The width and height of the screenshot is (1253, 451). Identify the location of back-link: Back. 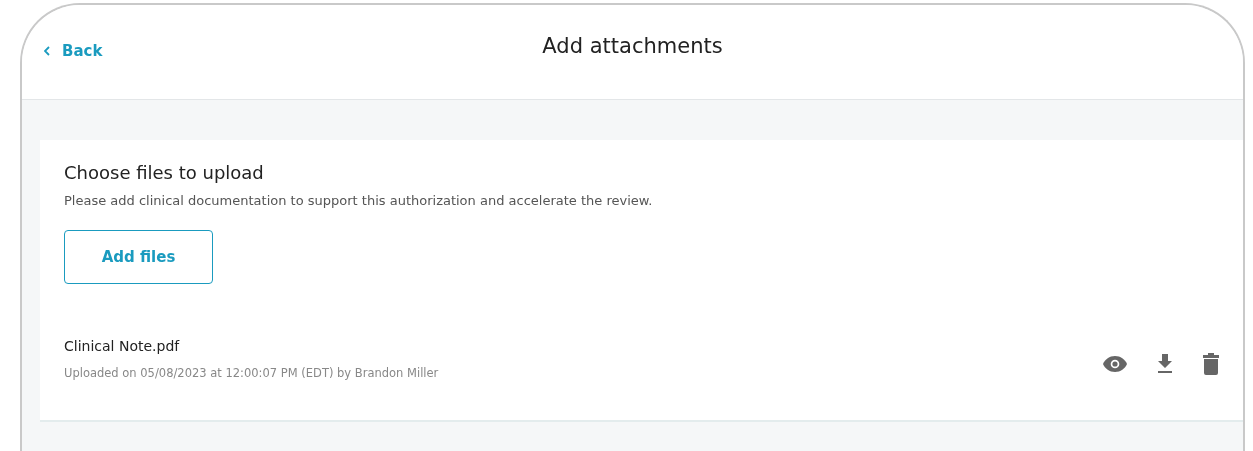
(122, 51).